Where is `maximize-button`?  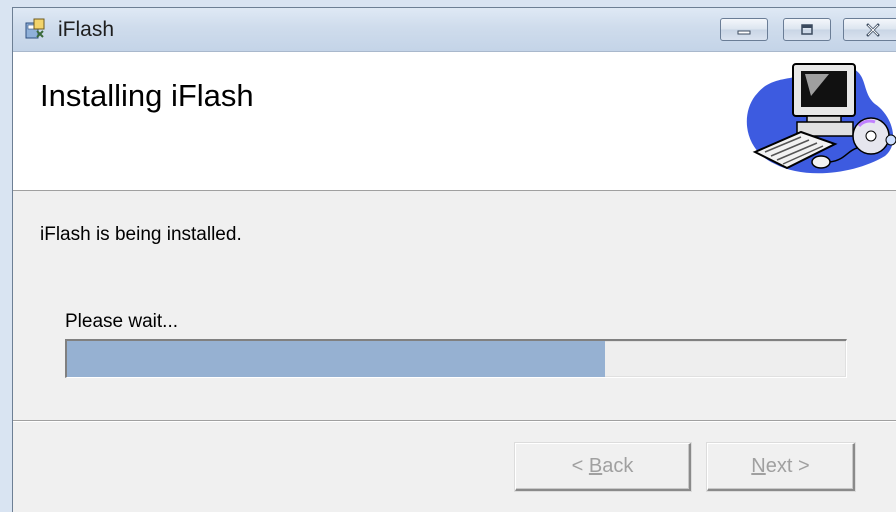
maximize-button is located at coordinates (807, 29).